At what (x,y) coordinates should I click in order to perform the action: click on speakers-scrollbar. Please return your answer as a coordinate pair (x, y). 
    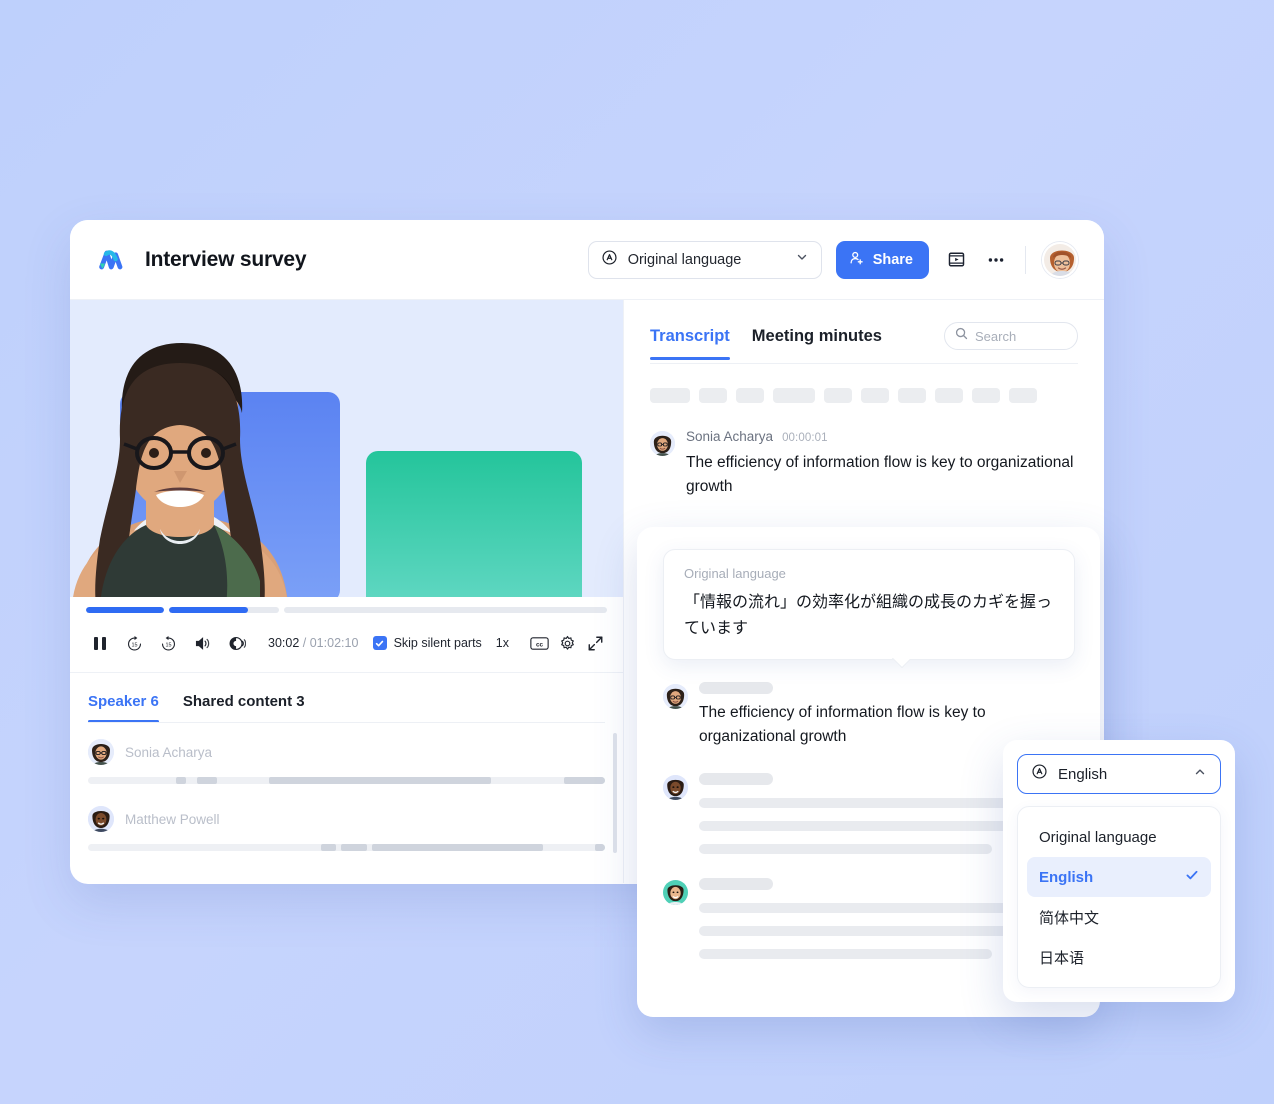
    Looking at the image, I should click on (615, 793).